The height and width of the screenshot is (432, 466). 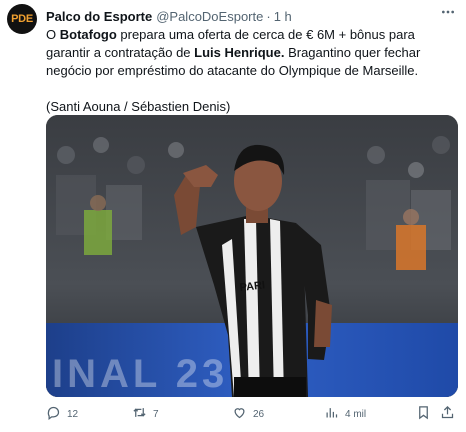 I want to click on more-icon, so click(x=448, y=12).